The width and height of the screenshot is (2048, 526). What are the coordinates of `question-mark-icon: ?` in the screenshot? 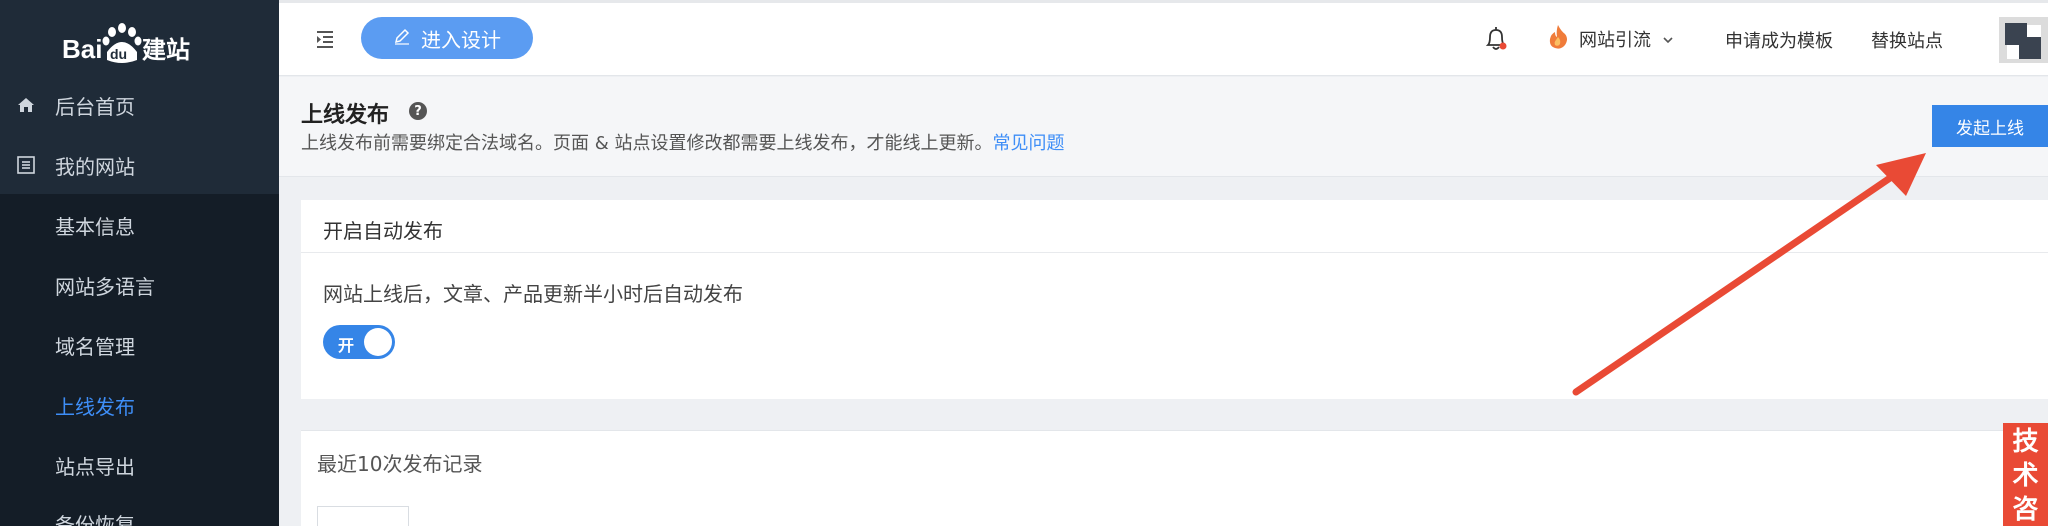 It's located at (418, 111).